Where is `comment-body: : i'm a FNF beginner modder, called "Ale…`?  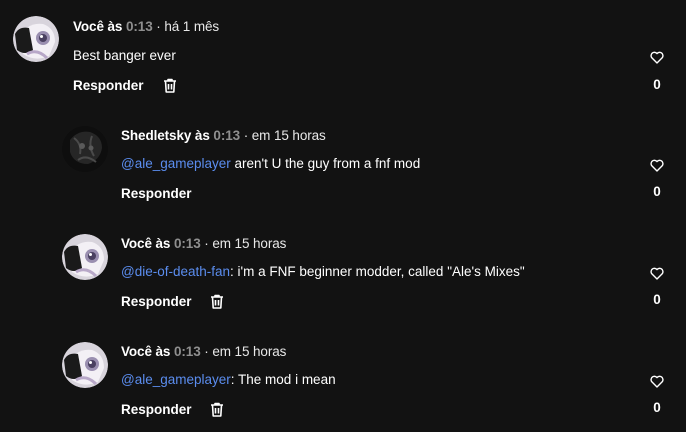 comment-body: : i'm a FNF beginner modder, called "Ale… is located at coordinates (377, 271).